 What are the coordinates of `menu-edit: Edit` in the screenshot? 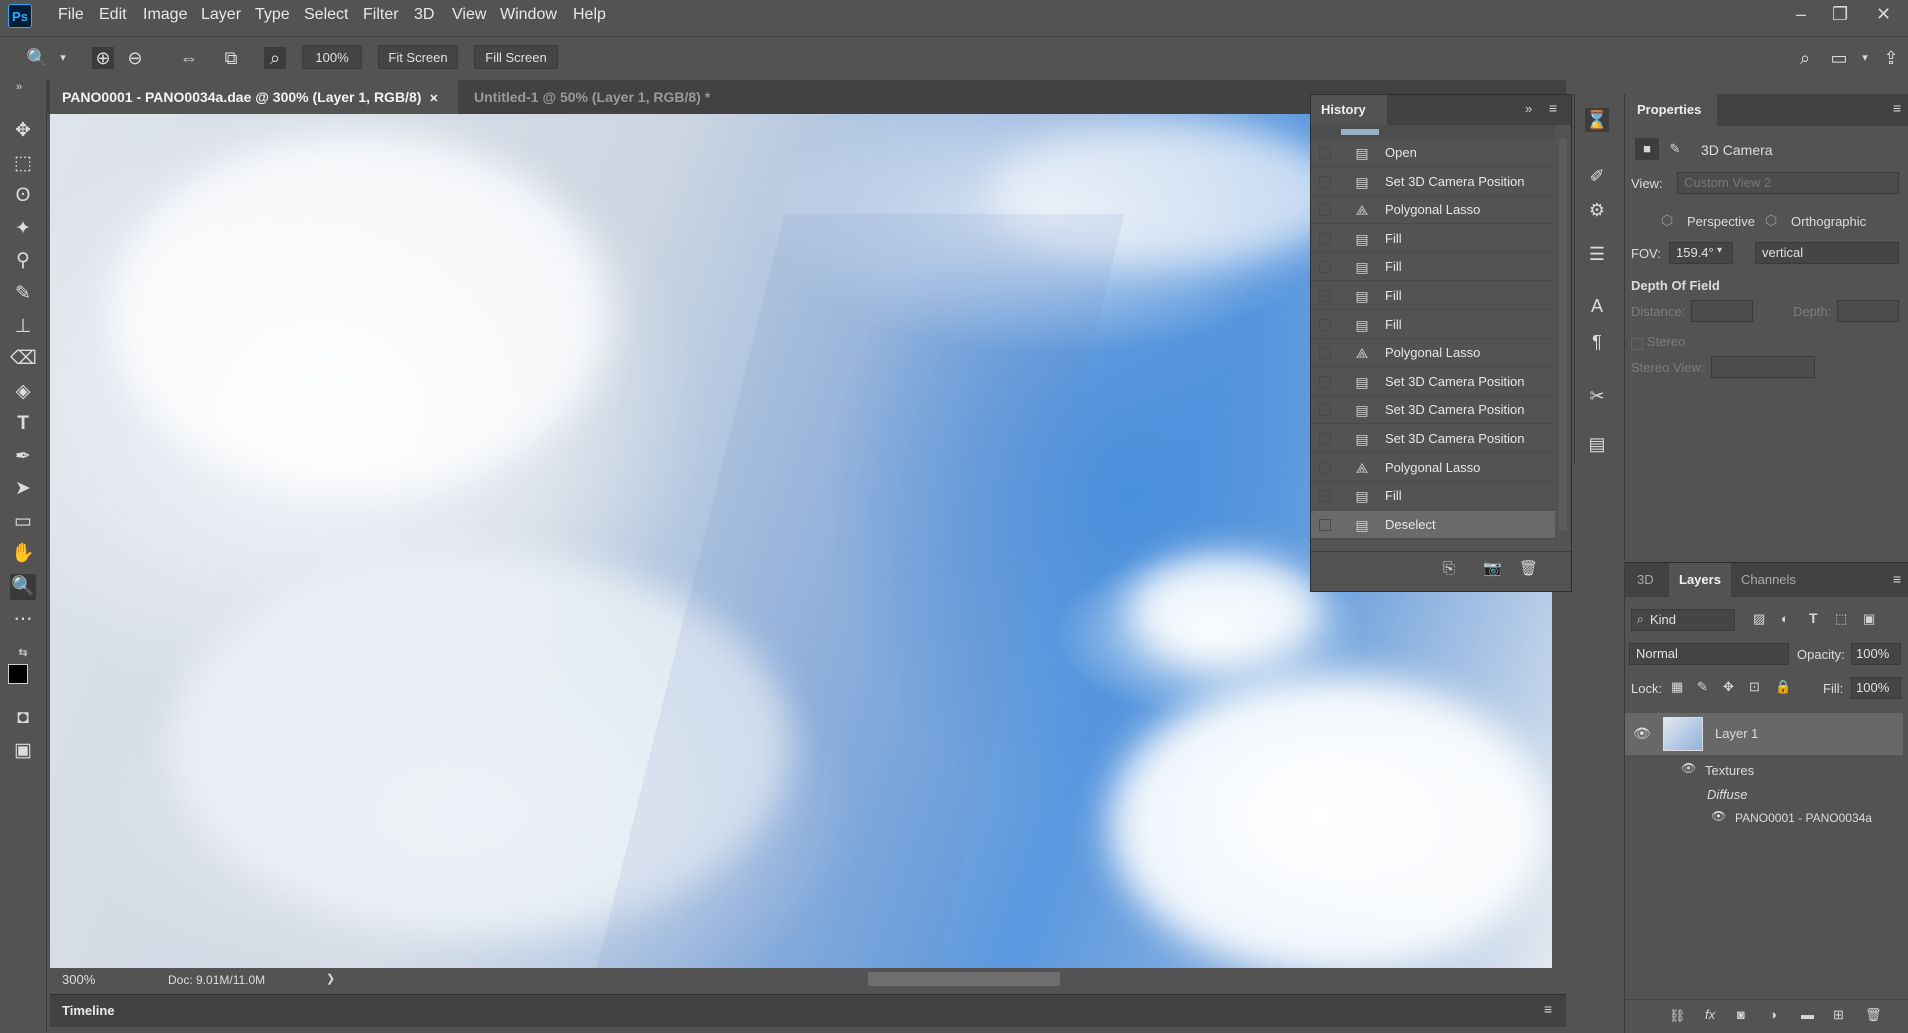 It's located at (113, 15).